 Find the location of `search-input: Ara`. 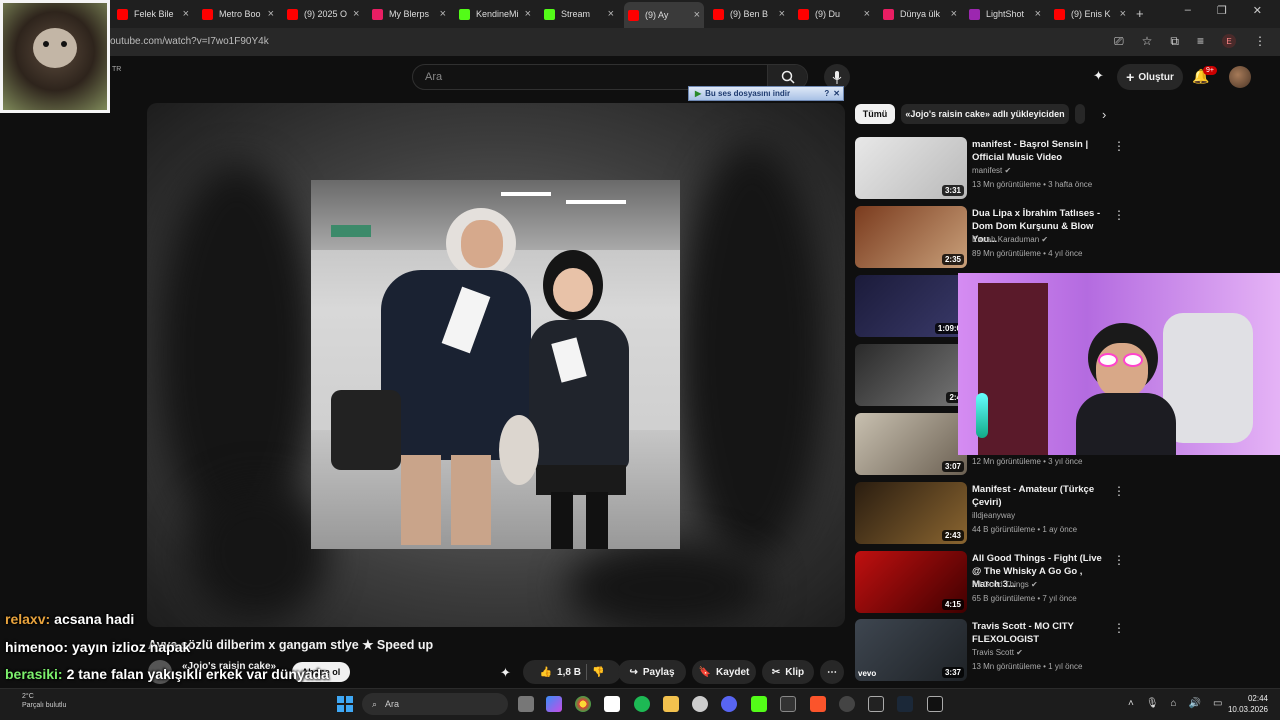

search-input: Ara is located at coordinates (433, 77).